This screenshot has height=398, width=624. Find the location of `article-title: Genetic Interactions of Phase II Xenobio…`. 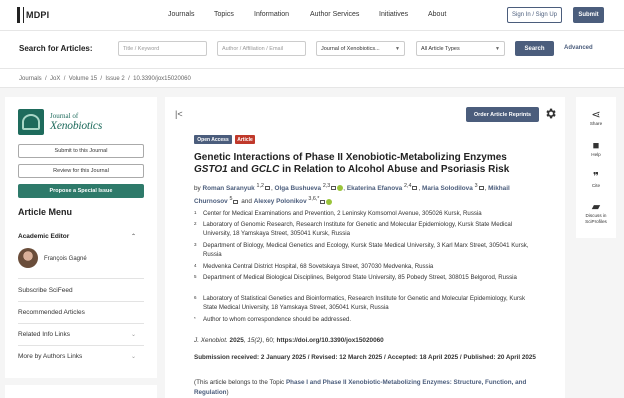

article-title: Genetic Interactions of Phase II Xenobio… is located at coordinates (352, 163).